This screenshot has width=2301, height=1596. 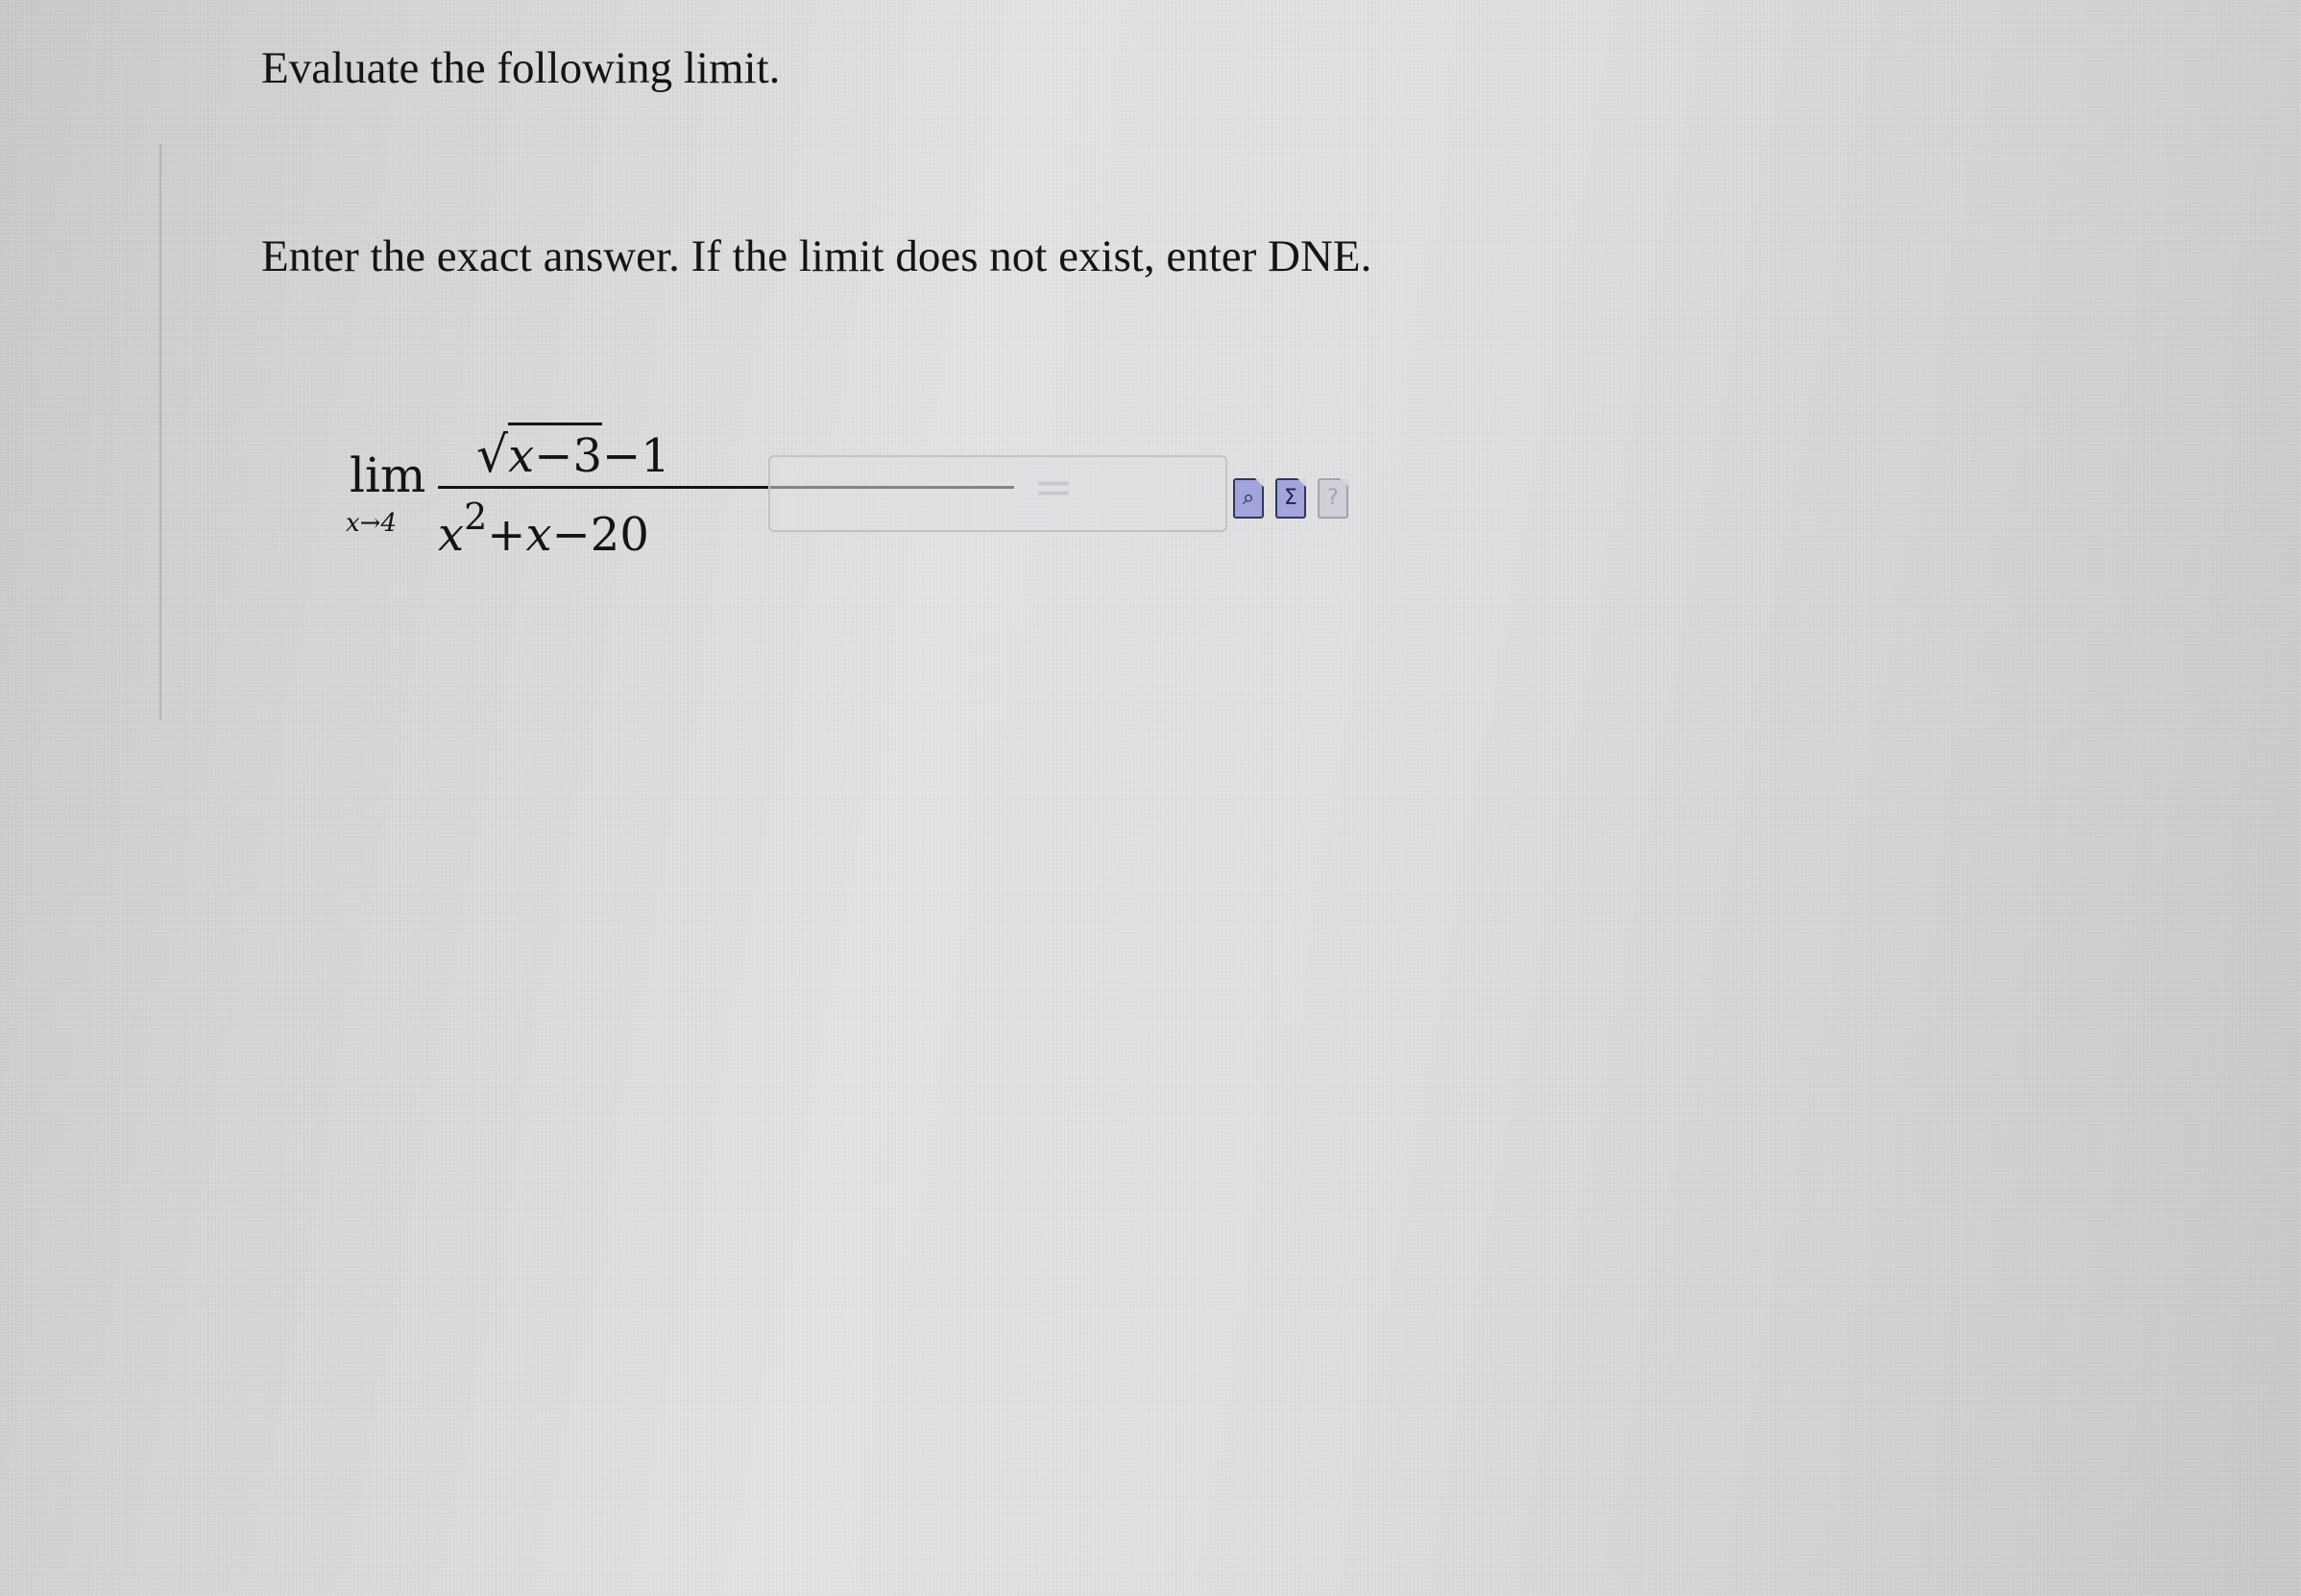 What do you see at coordinates (371, 523) in the screenshot?
I see `limit-subscript: x→4` at bounding box center [371, 523].